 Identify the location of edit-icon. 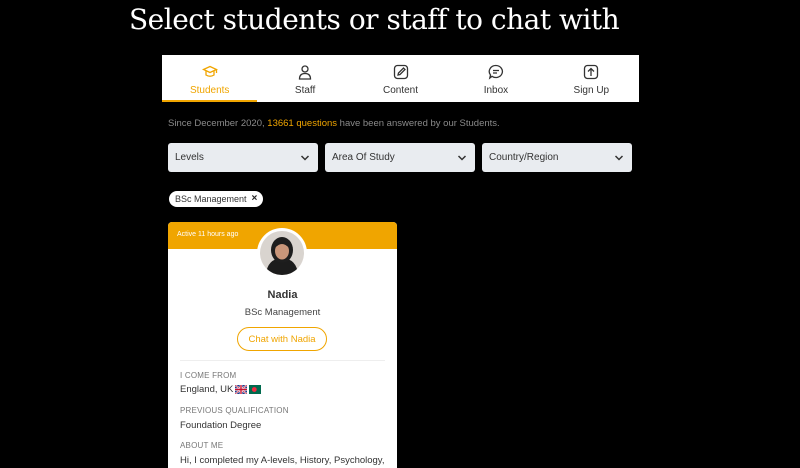
(400, 72).